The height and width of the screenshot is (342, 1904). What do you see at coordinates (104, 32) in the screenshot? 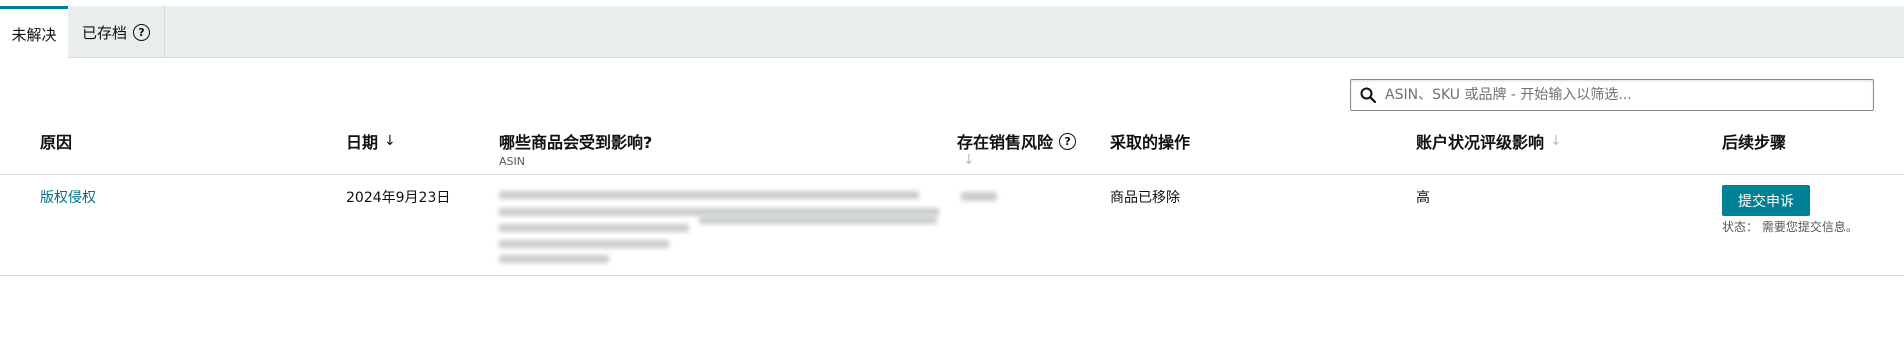
I see `tab-label: 已存档` at bounding box center [104, 32].